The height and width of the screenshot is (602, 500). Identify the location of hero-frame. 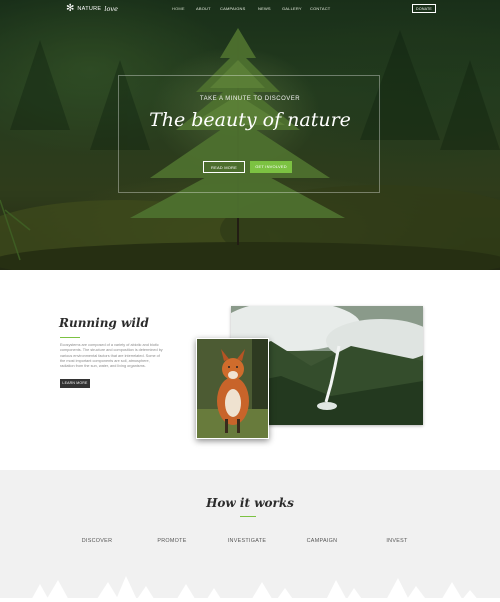
(249, 134).